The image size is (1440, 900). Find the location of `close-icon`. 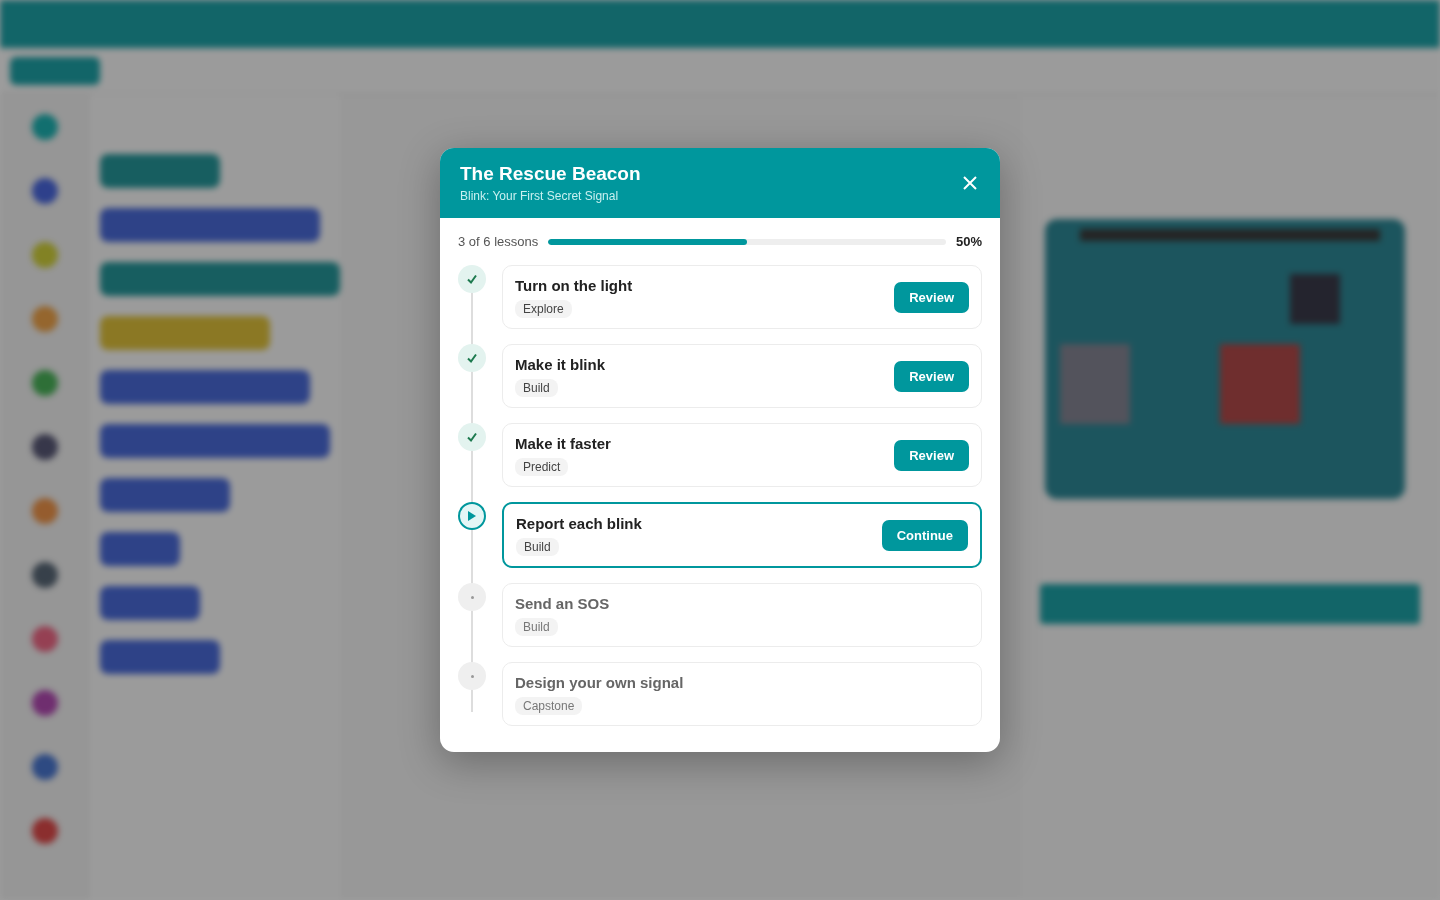

close-icon is located at coordinates (970, 183).